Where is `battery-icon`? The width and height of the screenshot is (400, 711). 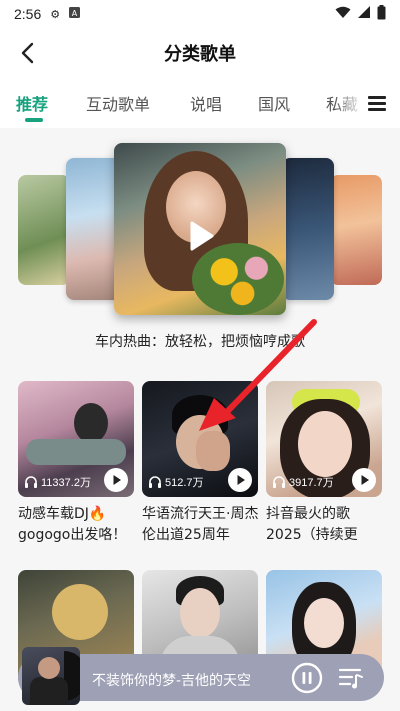
battery-icon is located at coordinates (381, 14).